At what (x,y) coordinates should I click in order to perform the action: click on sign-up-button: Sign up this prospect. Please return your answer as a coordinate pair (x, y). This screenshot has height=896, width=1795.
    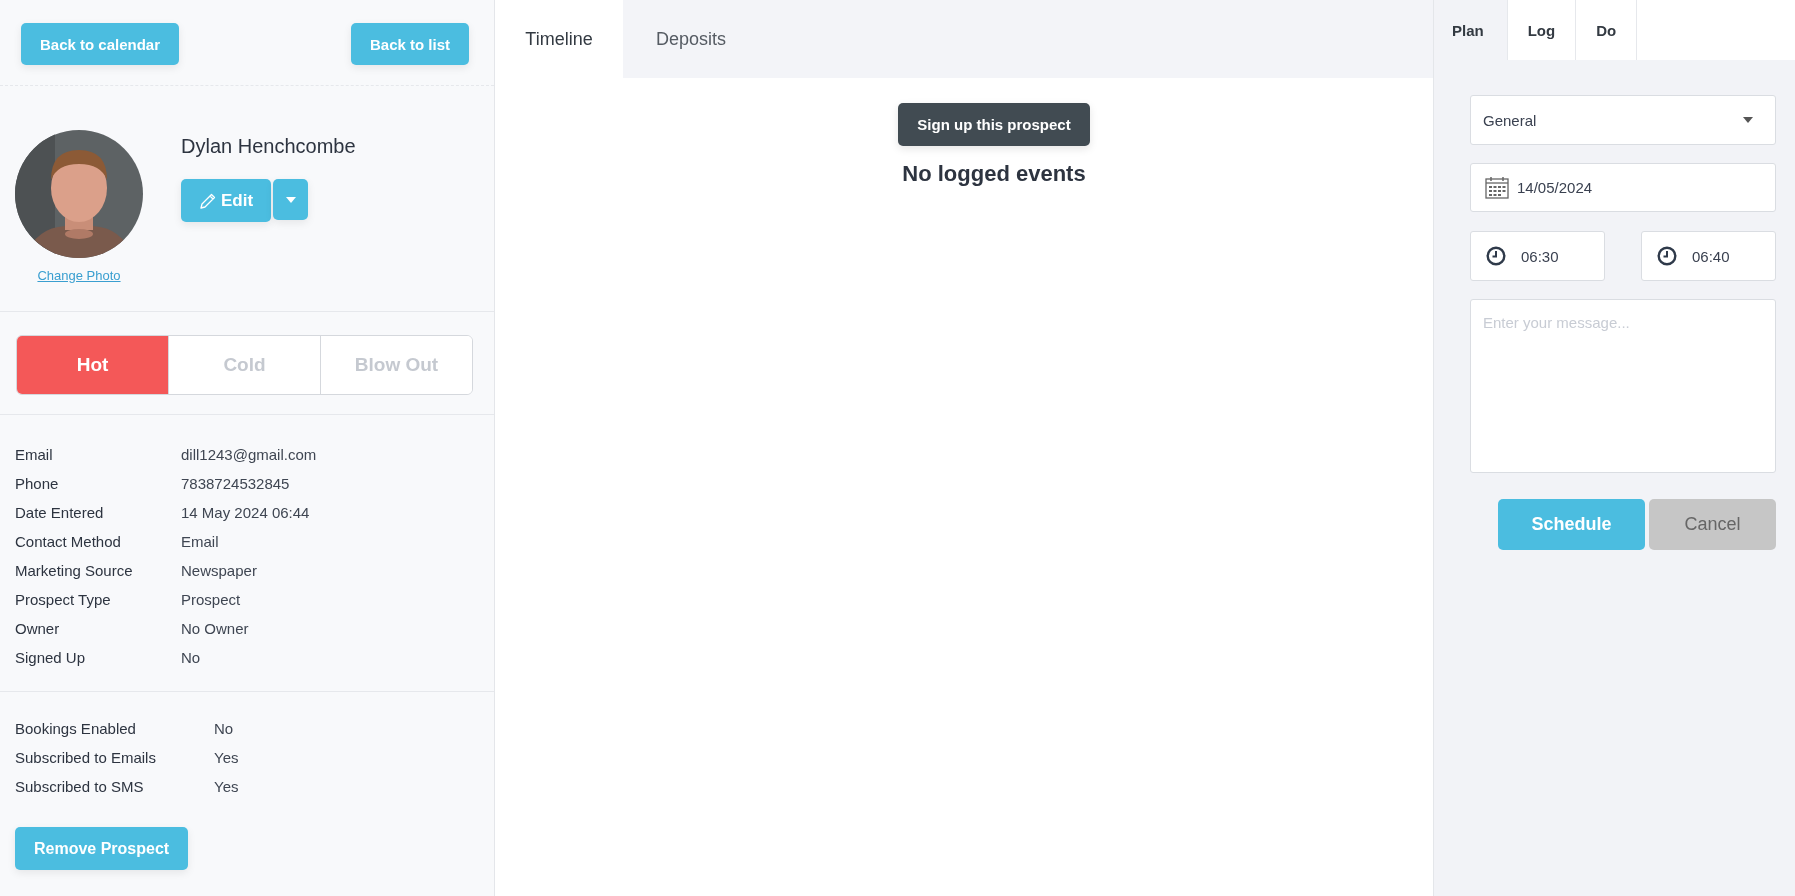
    Looking at the image, I should click on (994, 124).